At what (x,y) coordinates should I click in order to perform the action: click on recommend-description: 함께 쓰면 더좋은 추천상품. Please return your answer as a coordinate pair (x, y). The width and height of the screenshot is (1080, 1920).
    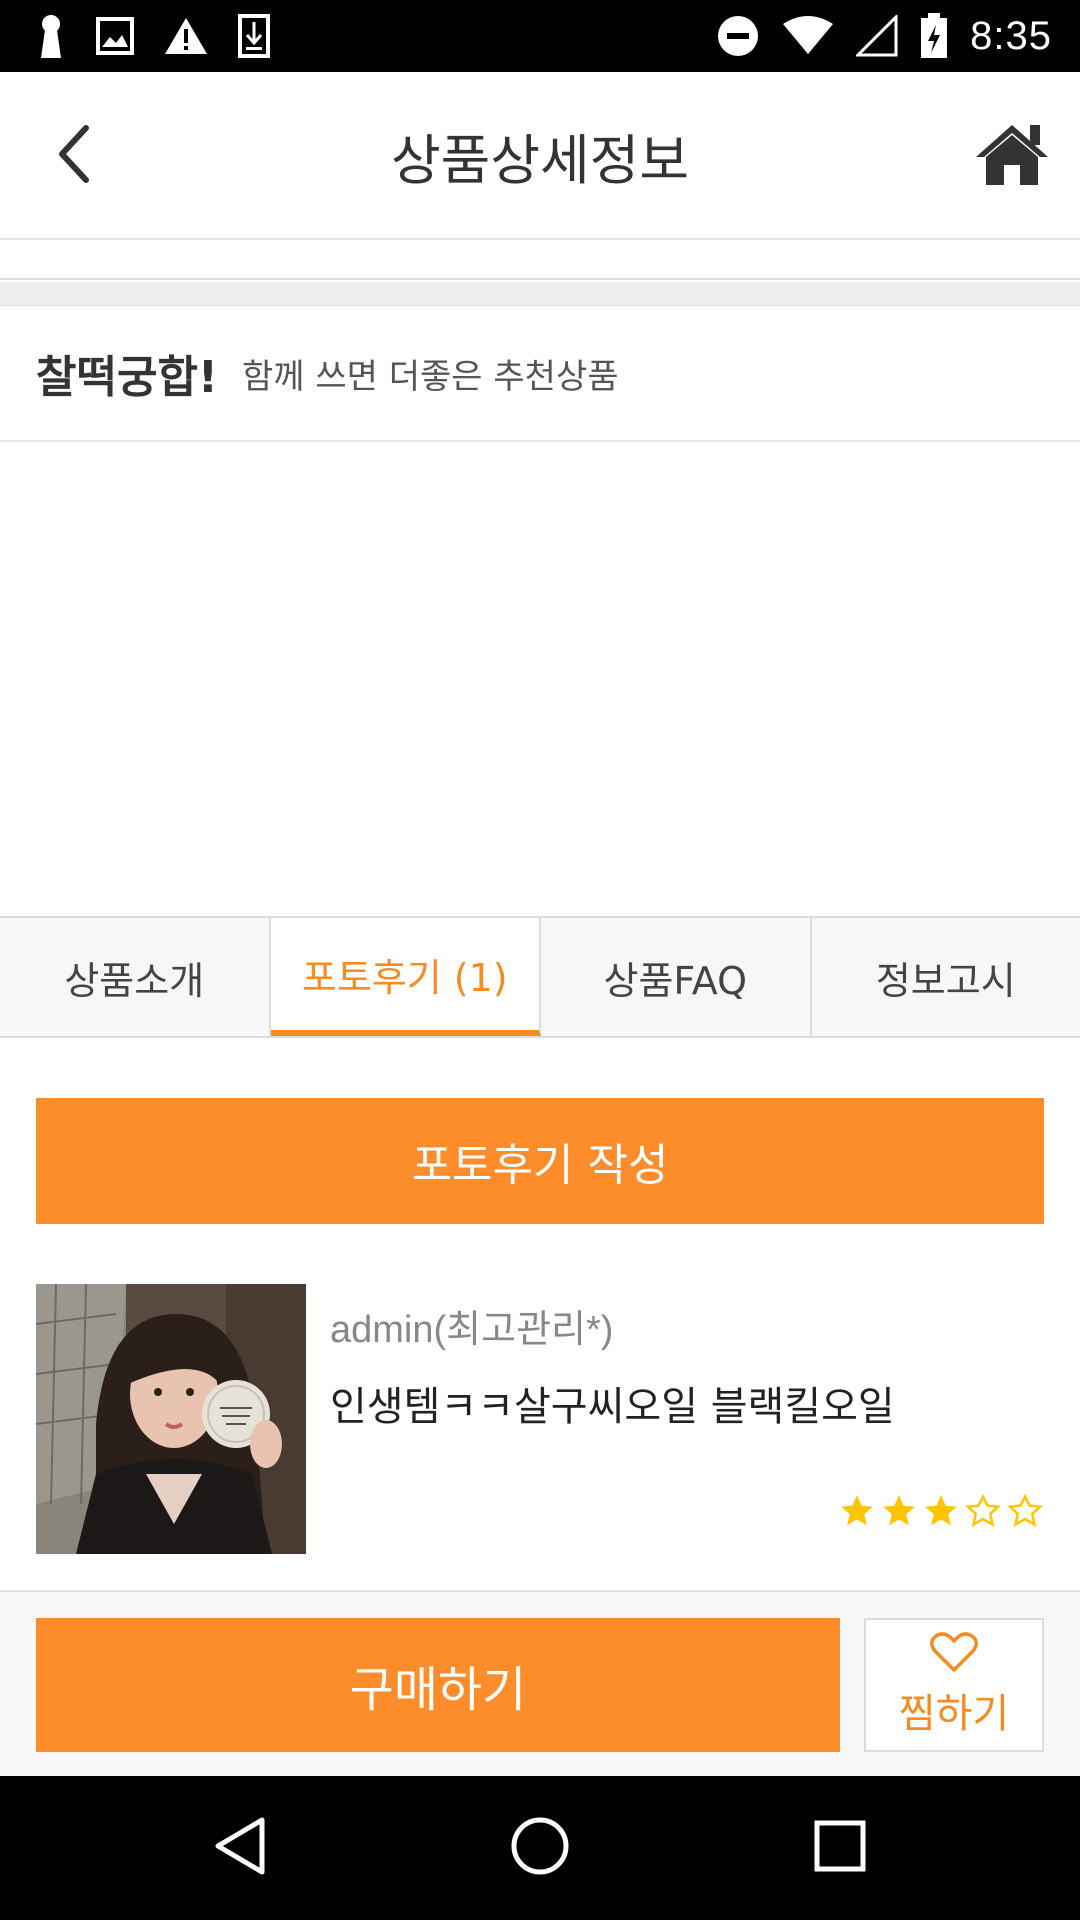
    Looking at the image, I should click on (430, 376).